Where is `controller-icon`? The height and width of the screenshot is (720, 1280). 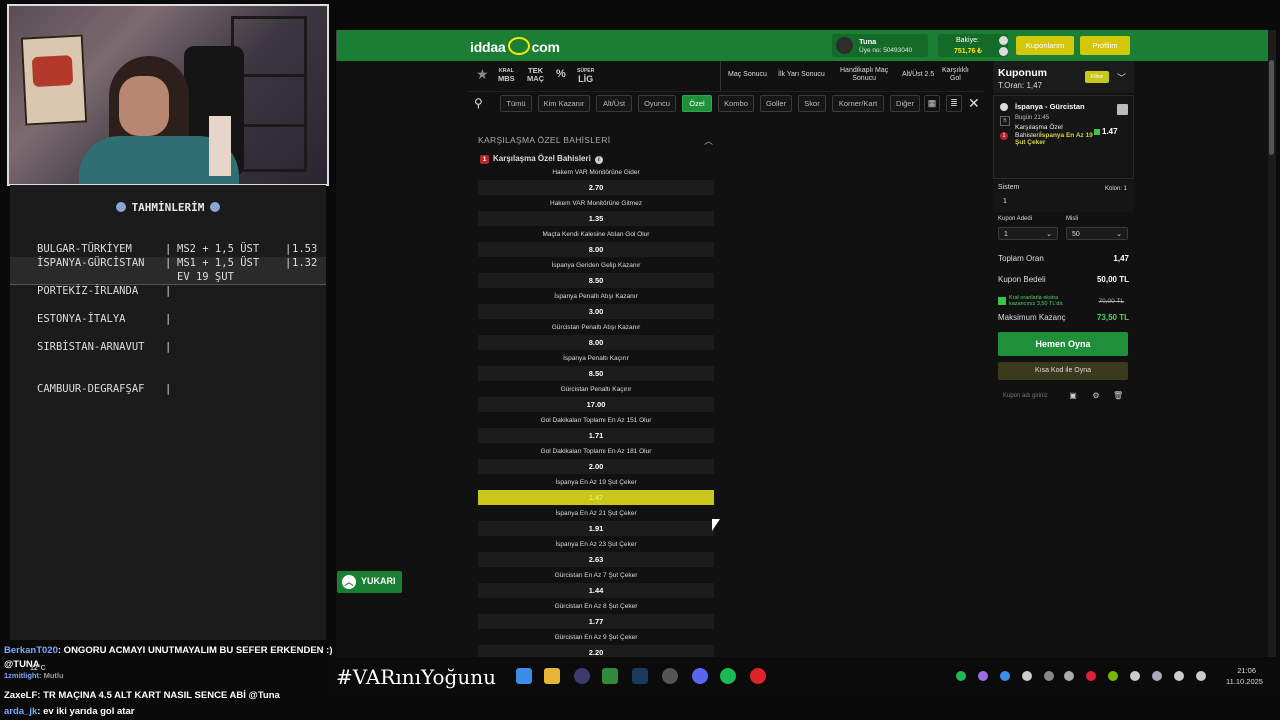 controller-icon is located at coordinates (1069, 676).